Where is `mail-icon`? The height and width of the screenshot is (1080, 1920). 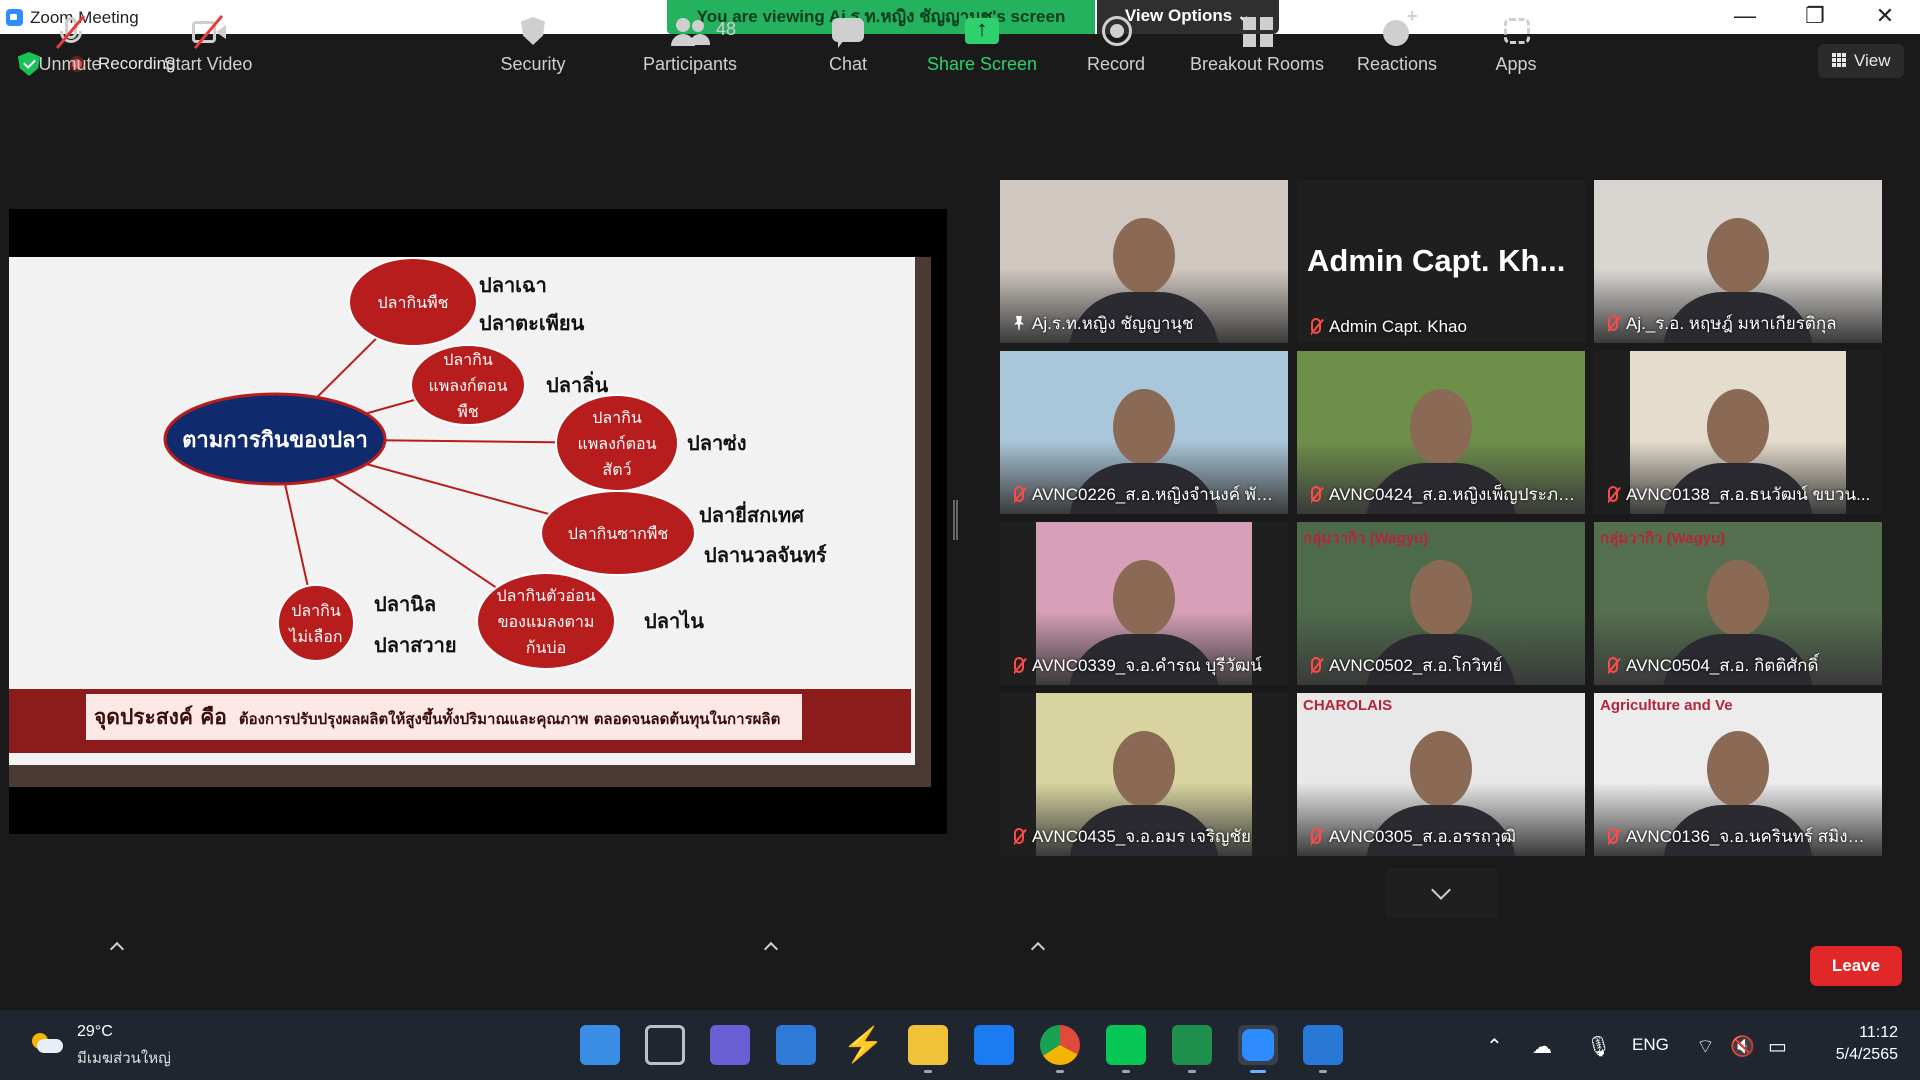 mail-icon is located at coordinates (796, 1045).